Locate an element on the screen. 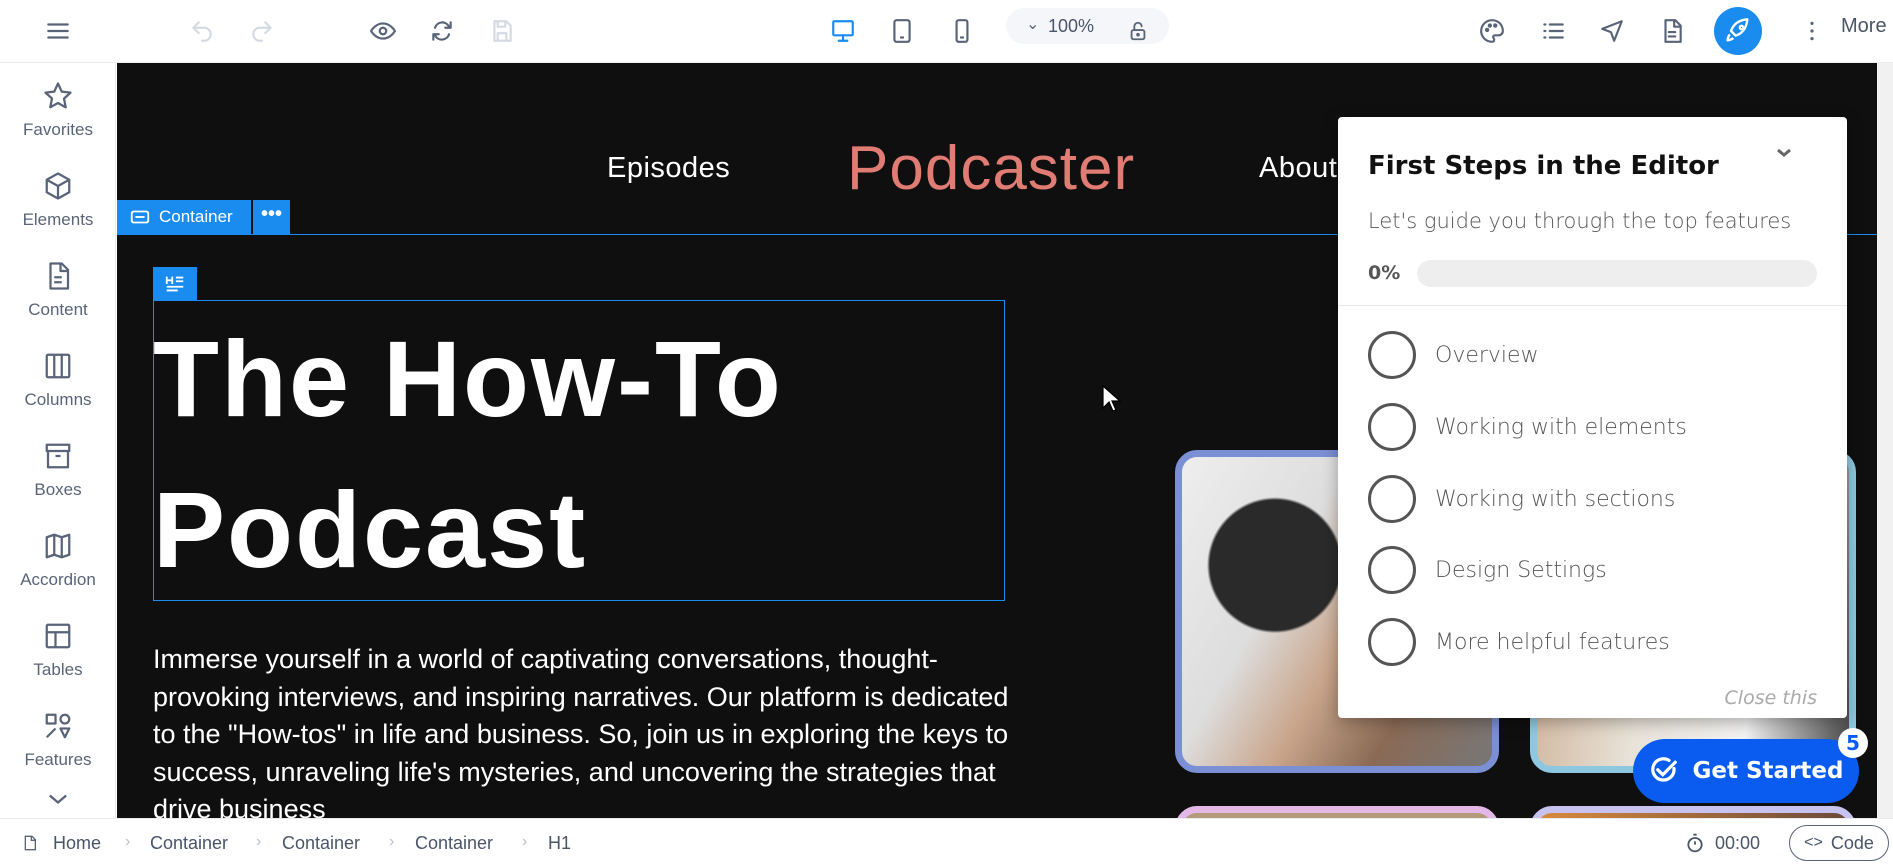  step-label: More helpful features is located at coordinates (1552, 642).